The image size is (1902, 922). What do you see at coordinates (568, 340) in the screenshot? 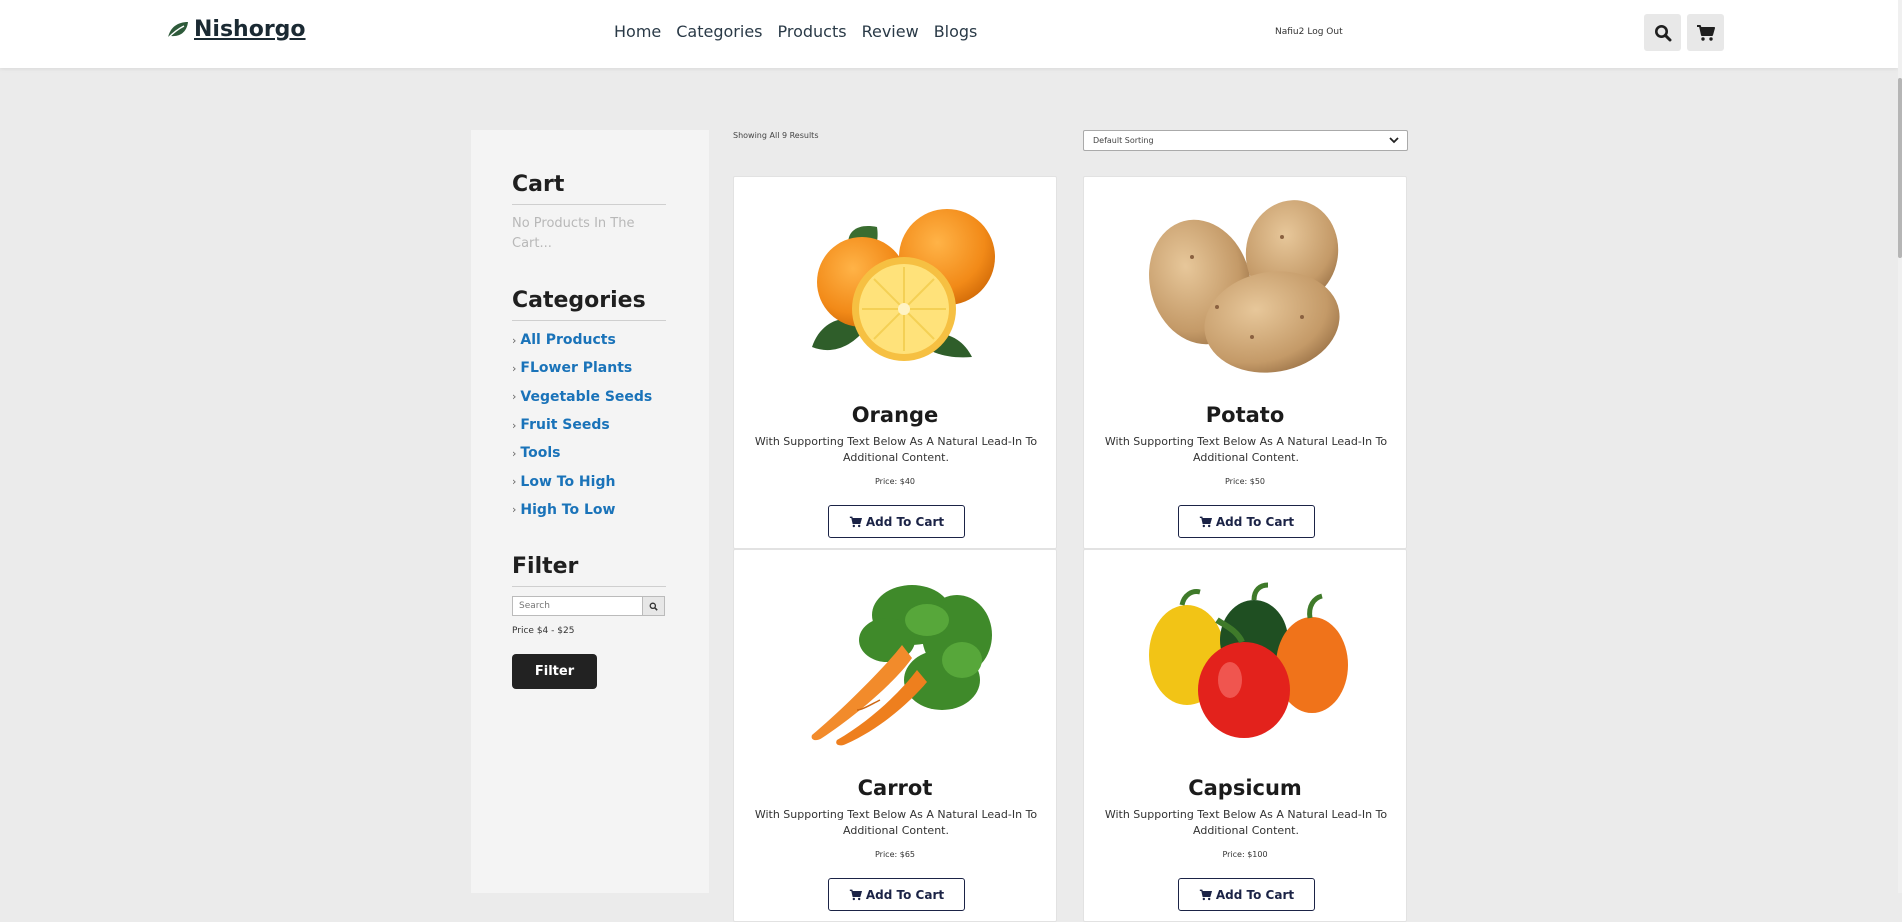
I see `category-label: All Products` at bounding box center [568, 340].